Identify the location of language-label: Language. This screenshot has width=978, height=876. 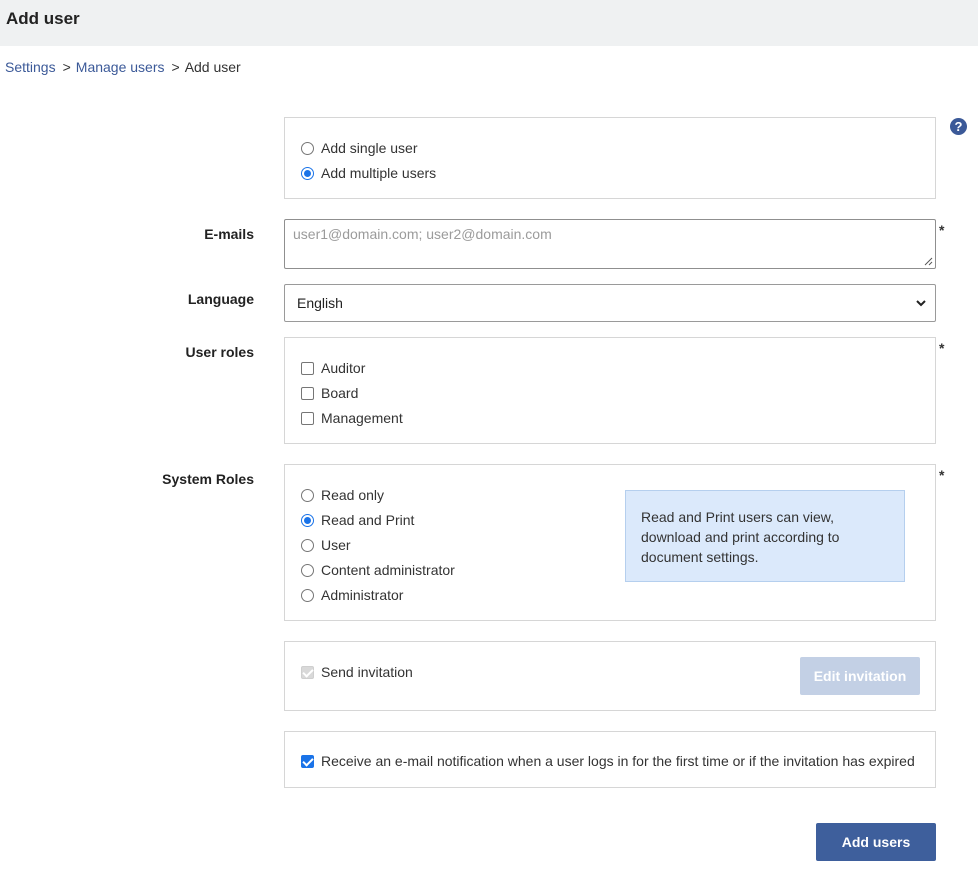
(220, 299).